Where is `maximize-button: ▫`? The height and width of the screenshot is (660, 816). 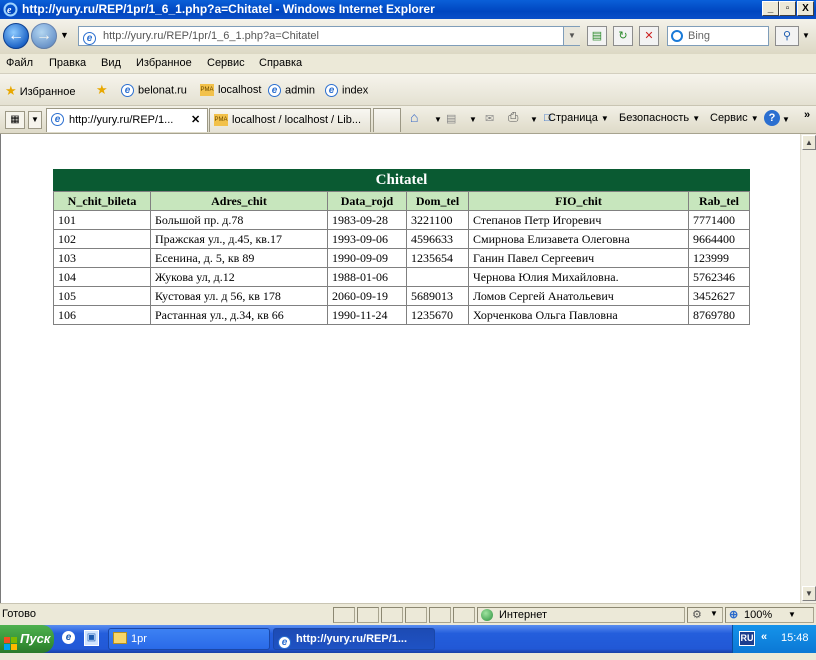
maximize-button: ▫ is located at coordinates (787, 8).